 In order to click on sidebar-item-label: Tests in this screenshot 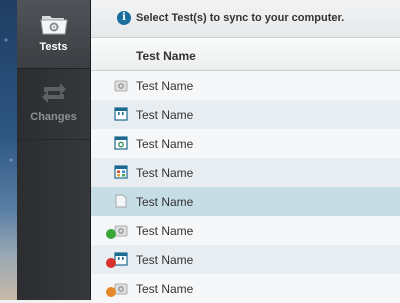, I will do `click(53, 47)`.